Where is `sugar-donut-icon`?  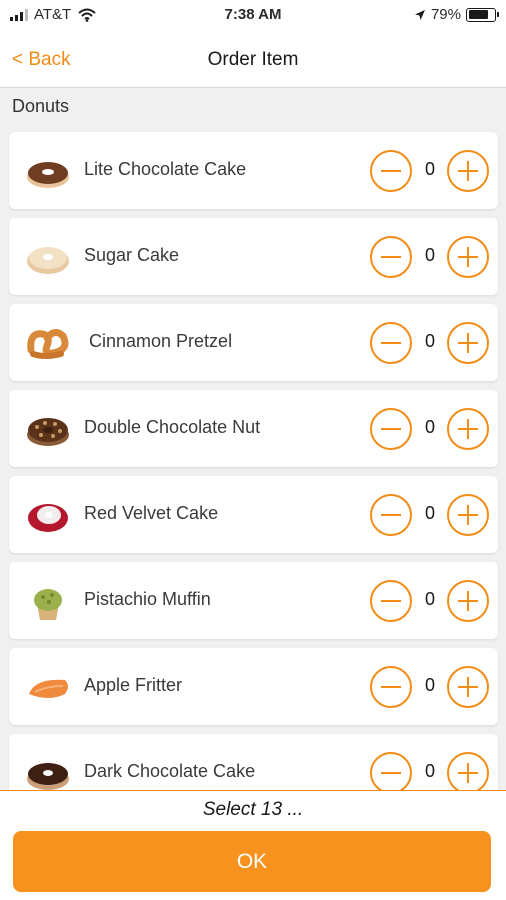
sugar-donut-icon is located at coordinates (48, 260).